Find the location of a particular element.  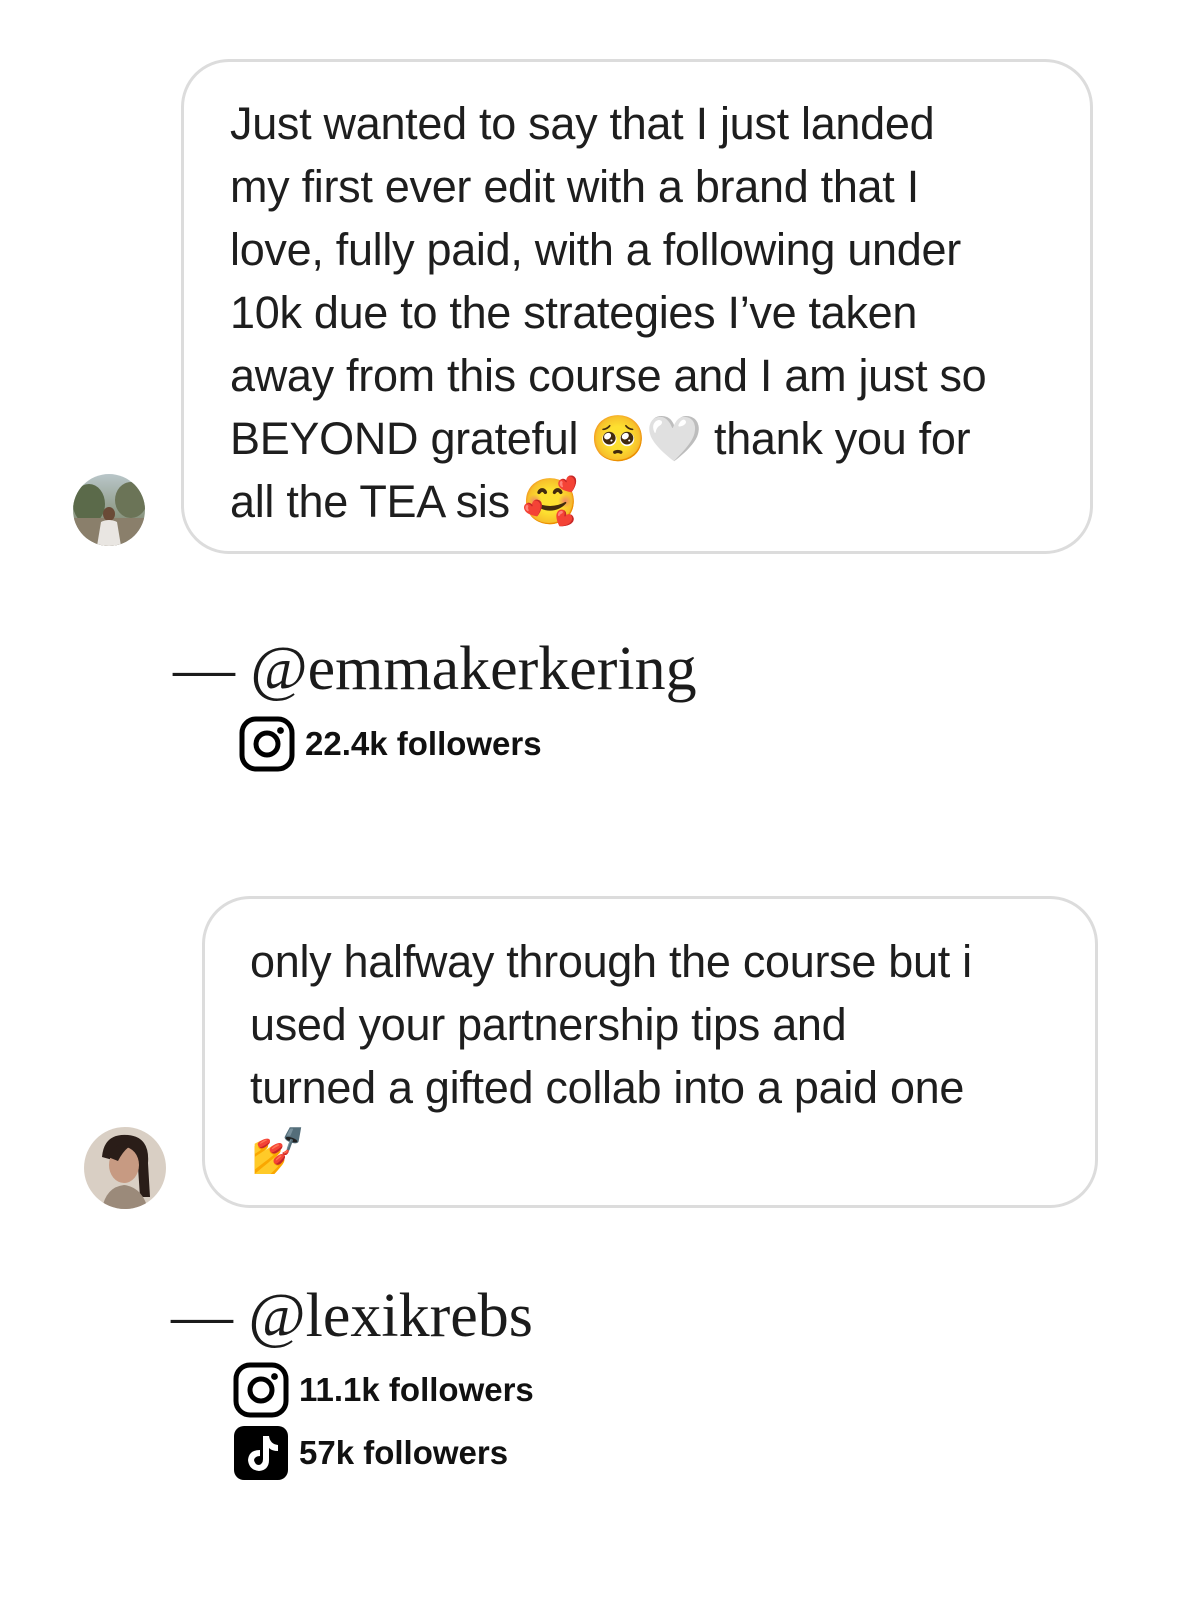

avatar-emmakerkering is located at coordinates (109, 510).